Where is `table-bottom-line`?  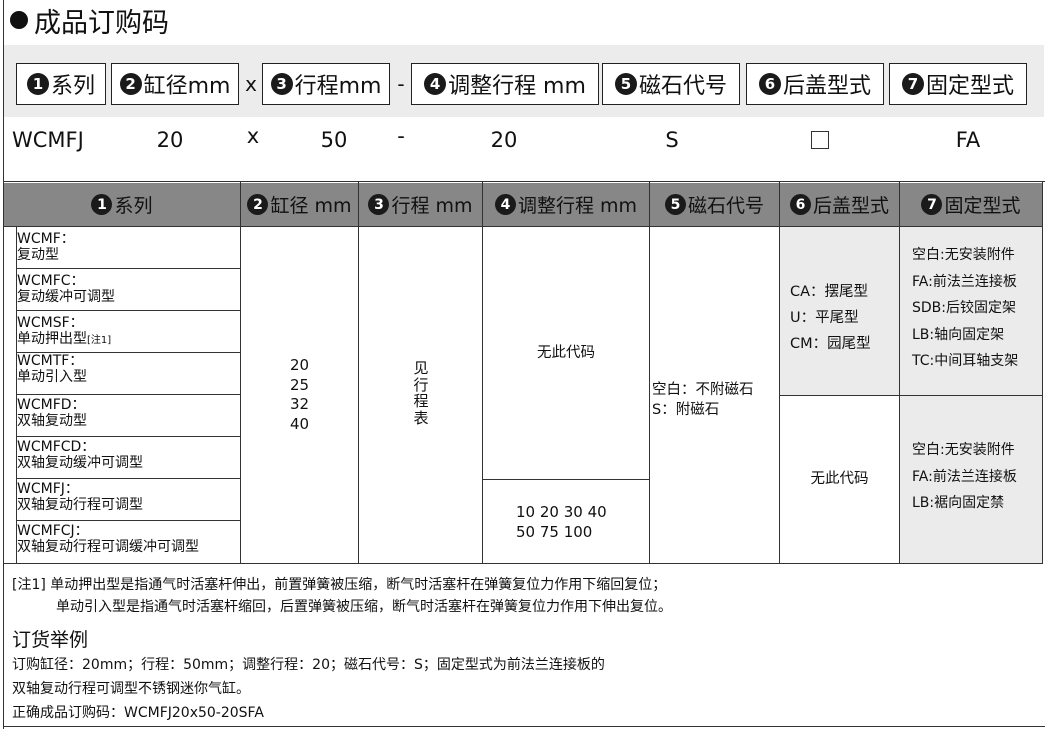
table-bottom-line is located at coordinates (523, 563).